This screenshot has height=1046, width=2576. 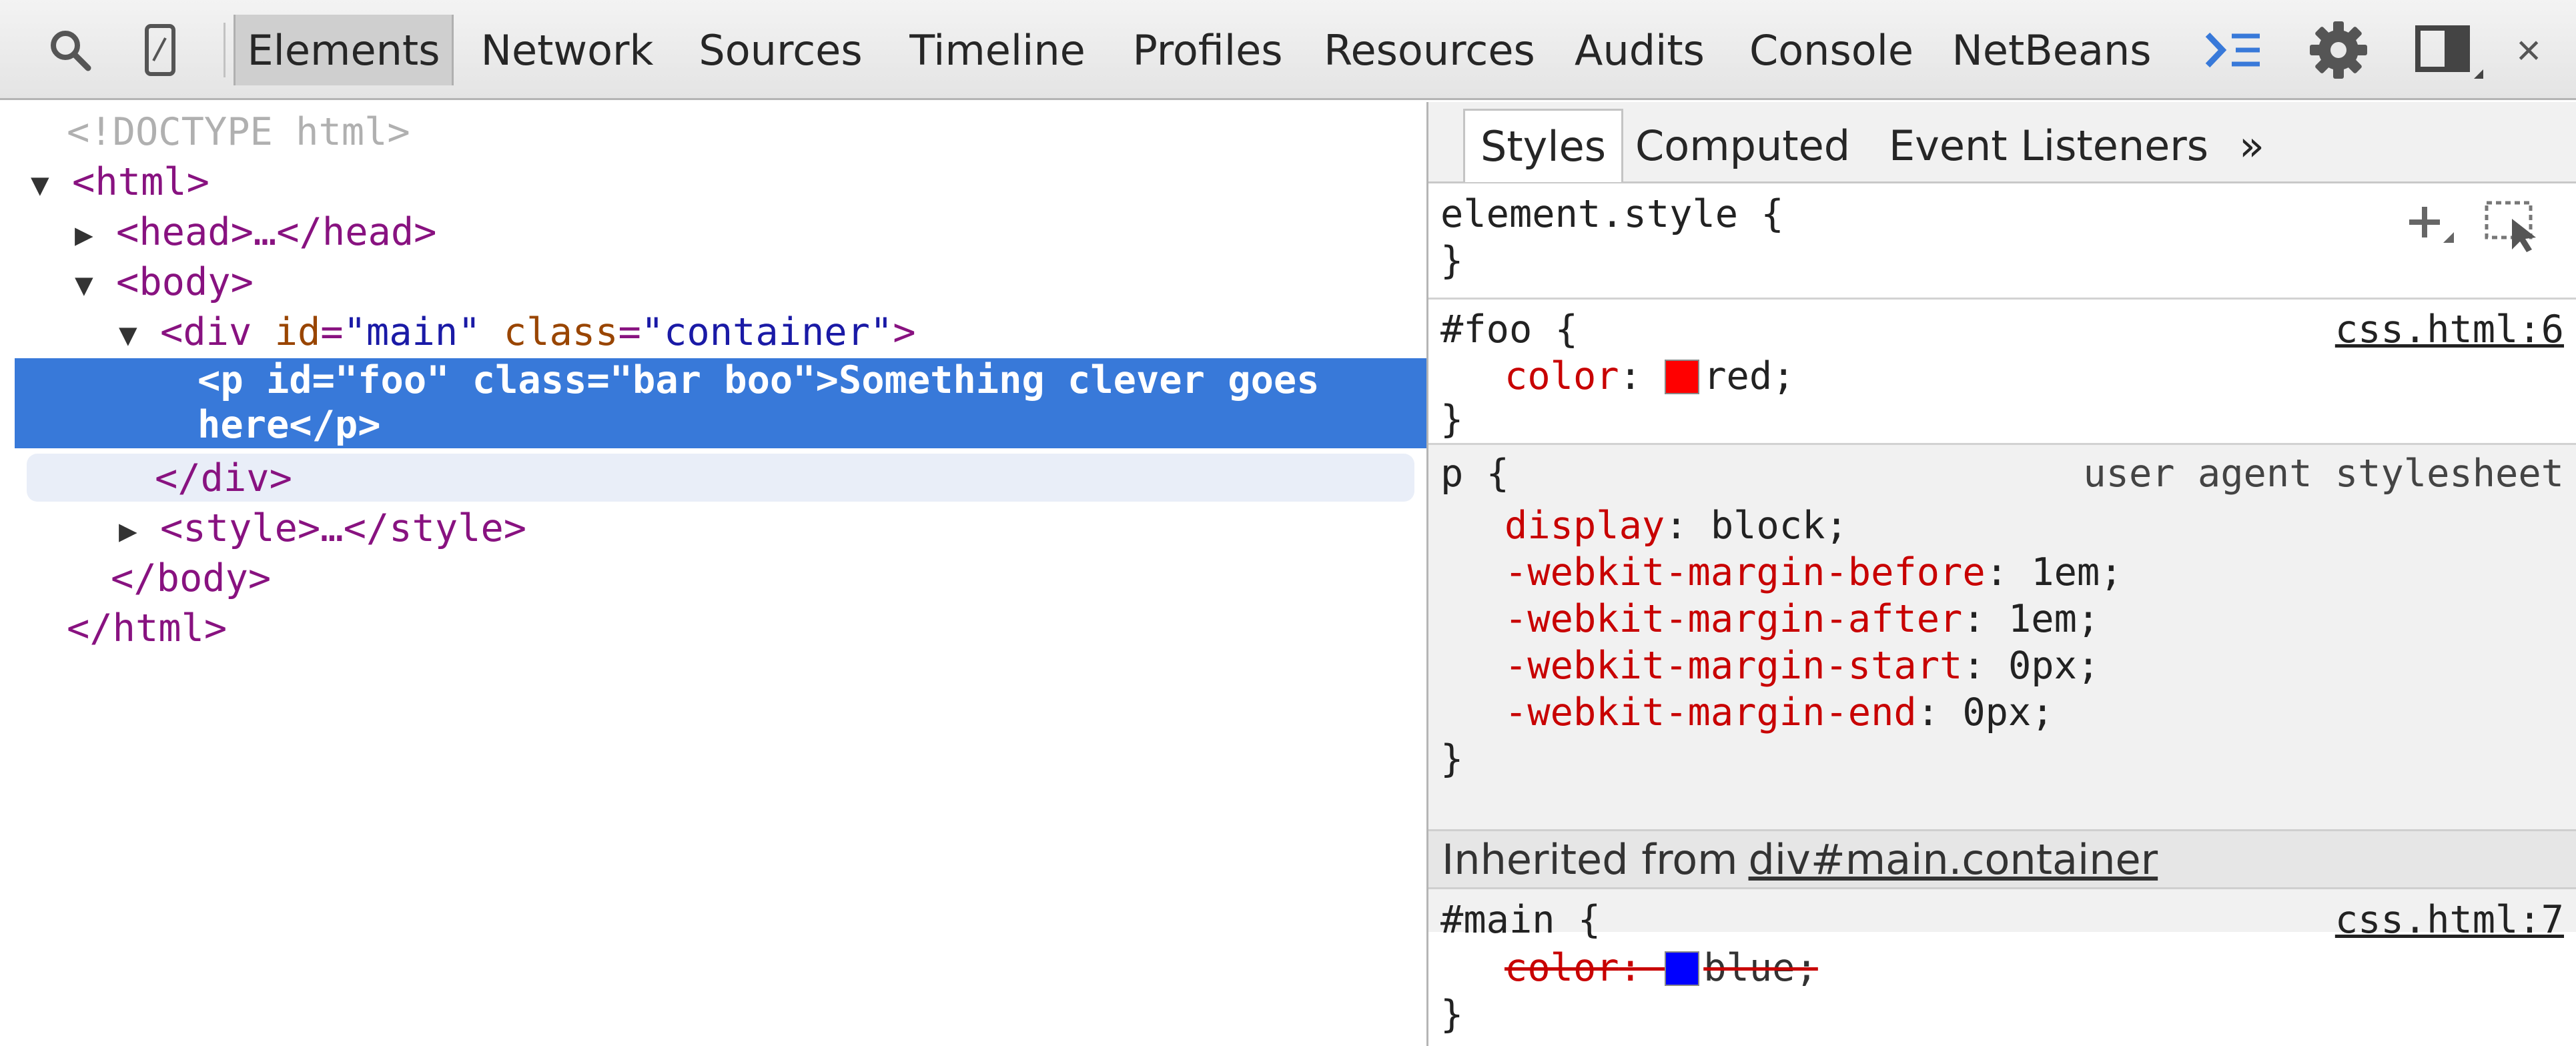 I want to click on inherited-element-link: div#main.container, so click(x=1953, y=859).